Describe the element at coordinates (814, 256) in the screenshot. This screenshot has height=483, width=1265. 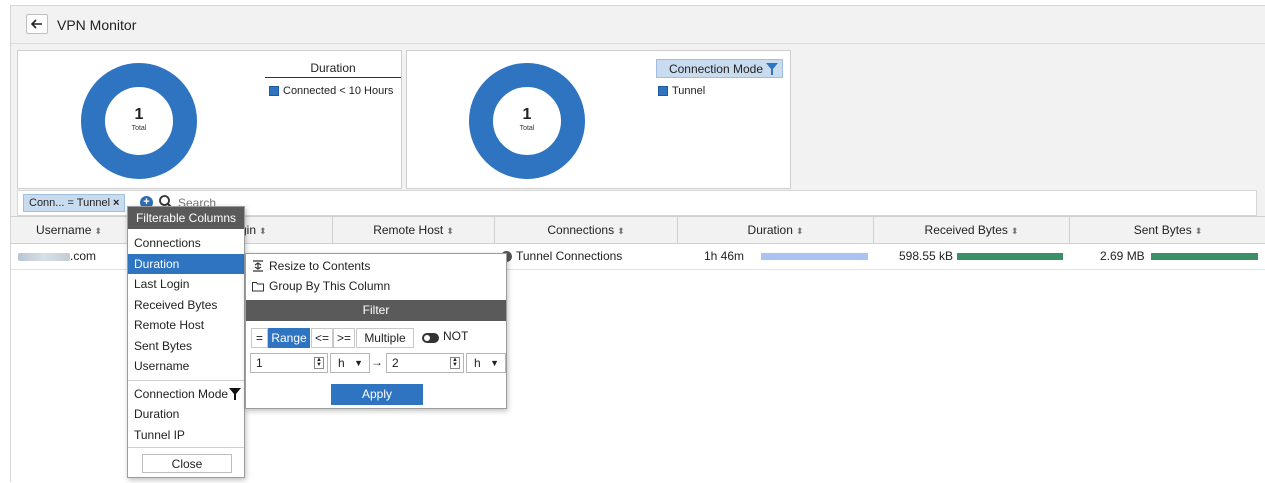
I see `duration-bar` at that location.